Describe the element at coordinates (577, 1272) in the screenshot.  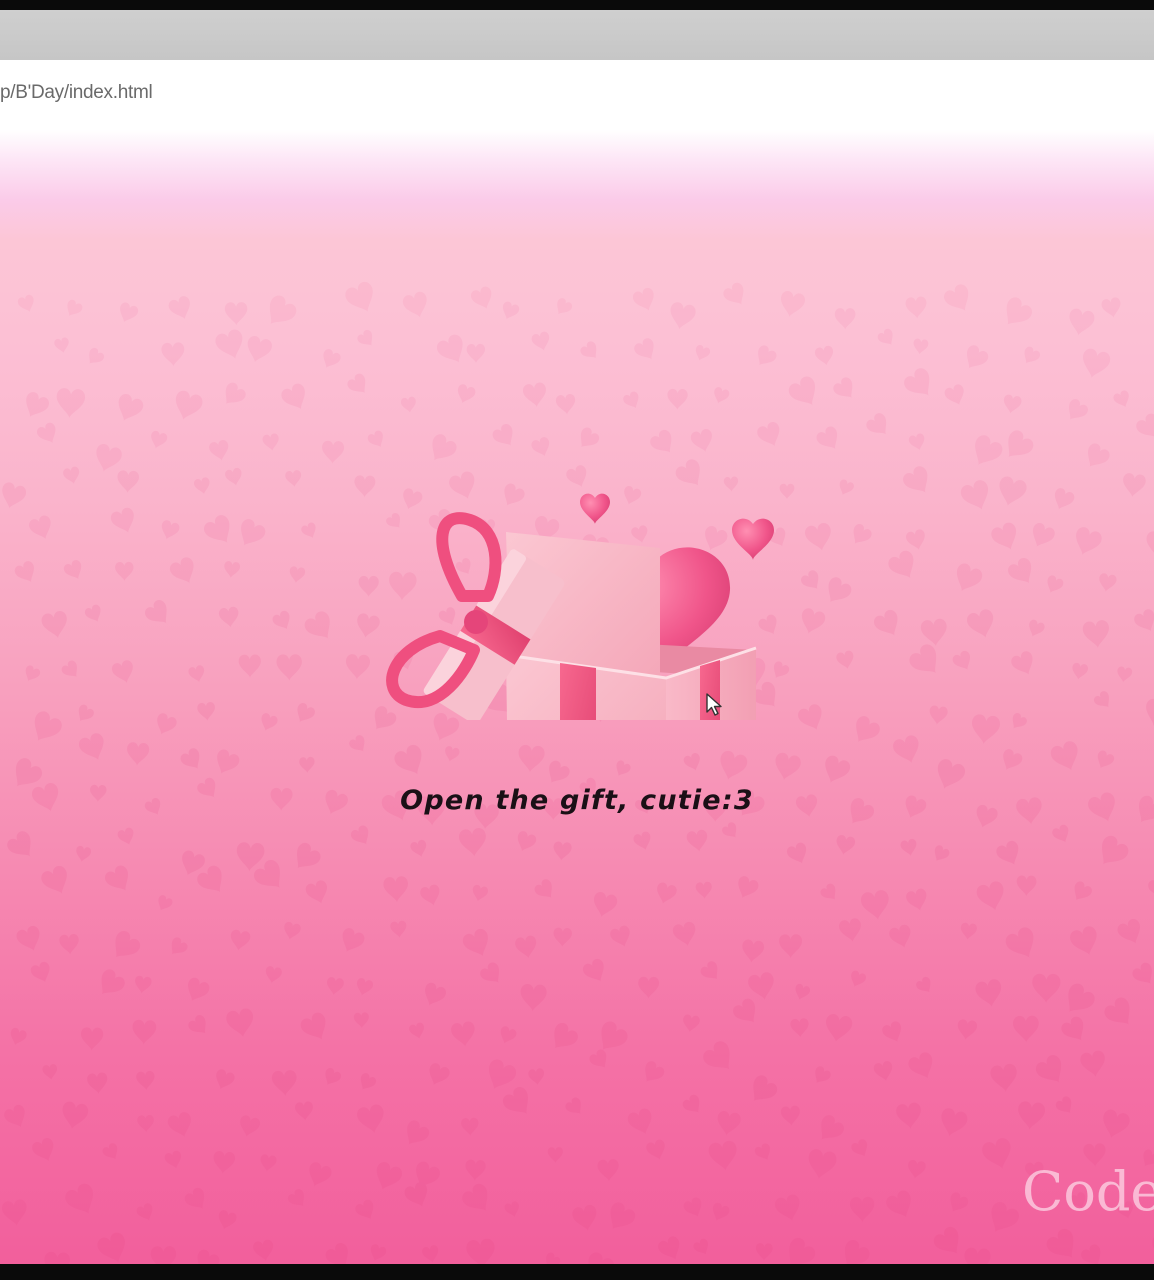
I see `screen-bottom-border` at that location.